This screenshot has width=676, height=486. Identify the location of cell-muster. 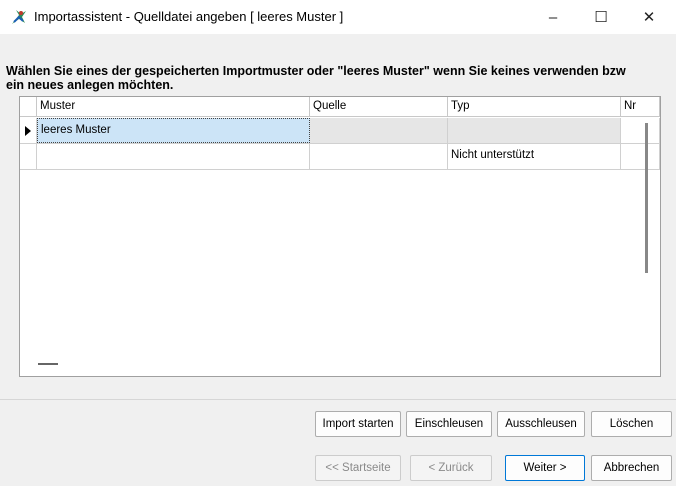
(173, 156).